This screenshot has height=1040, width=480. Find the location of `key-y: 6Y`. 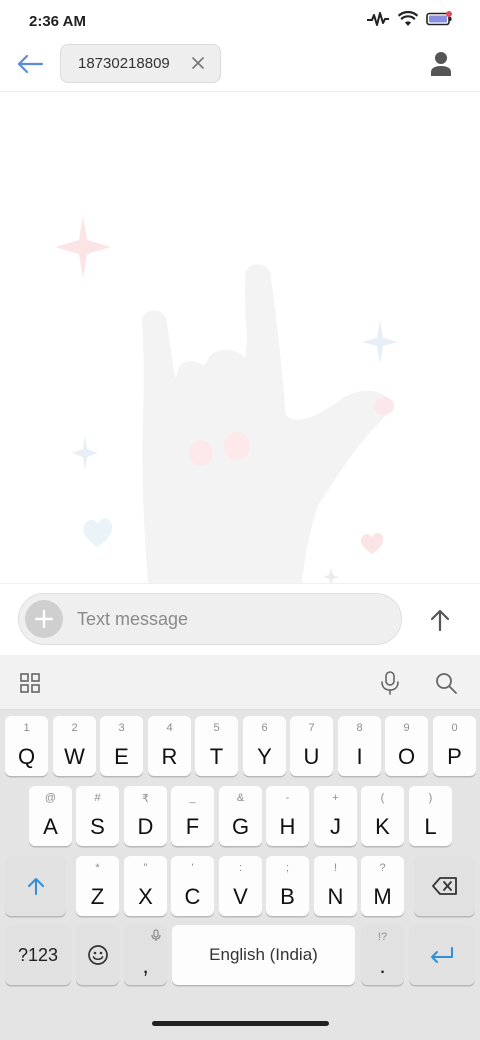

key-y: 6Y is located at coordinates (264, 746).